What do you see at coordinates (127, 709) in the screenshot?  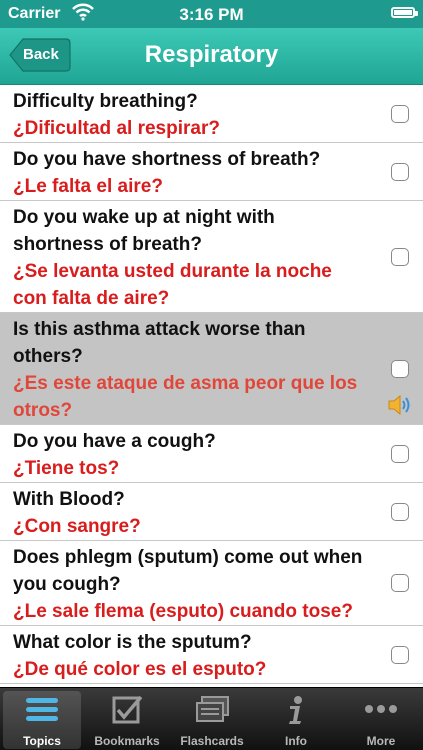 I see `bookmarks-icon` at bounding box center [127, 709].